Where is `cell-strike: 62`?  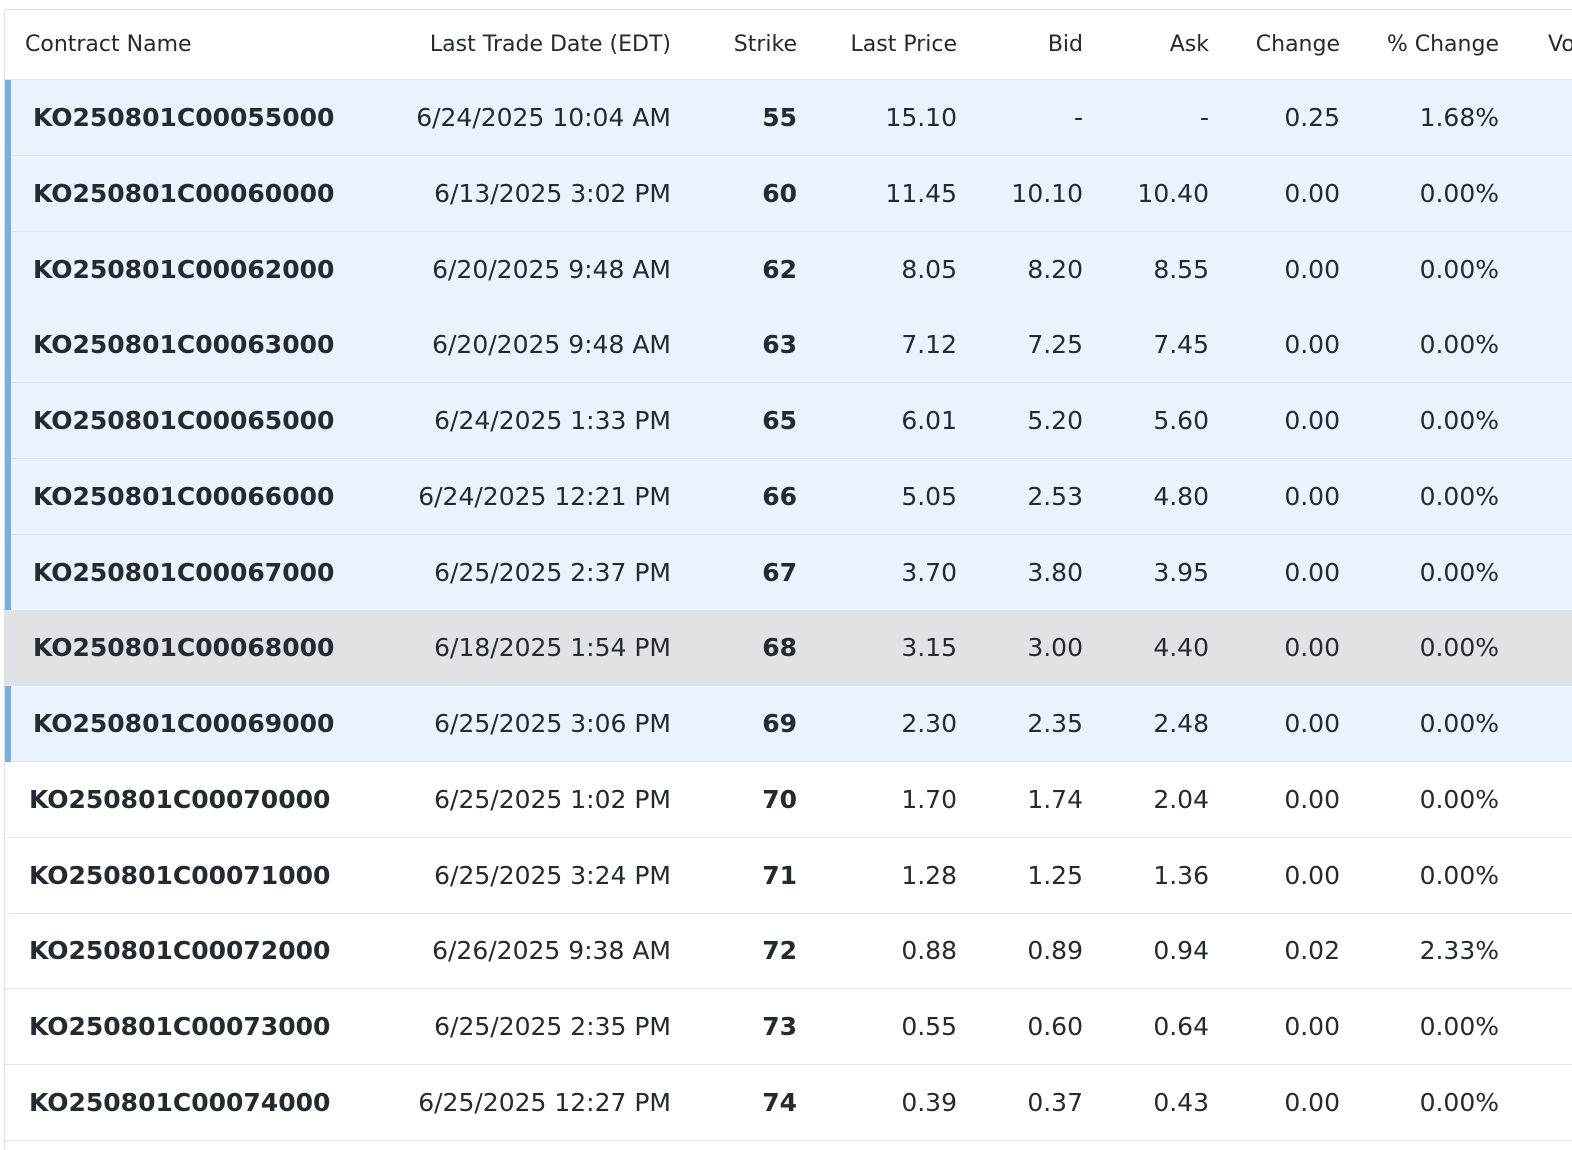 cell-strike: 62 is located at coordinates (779, 269).